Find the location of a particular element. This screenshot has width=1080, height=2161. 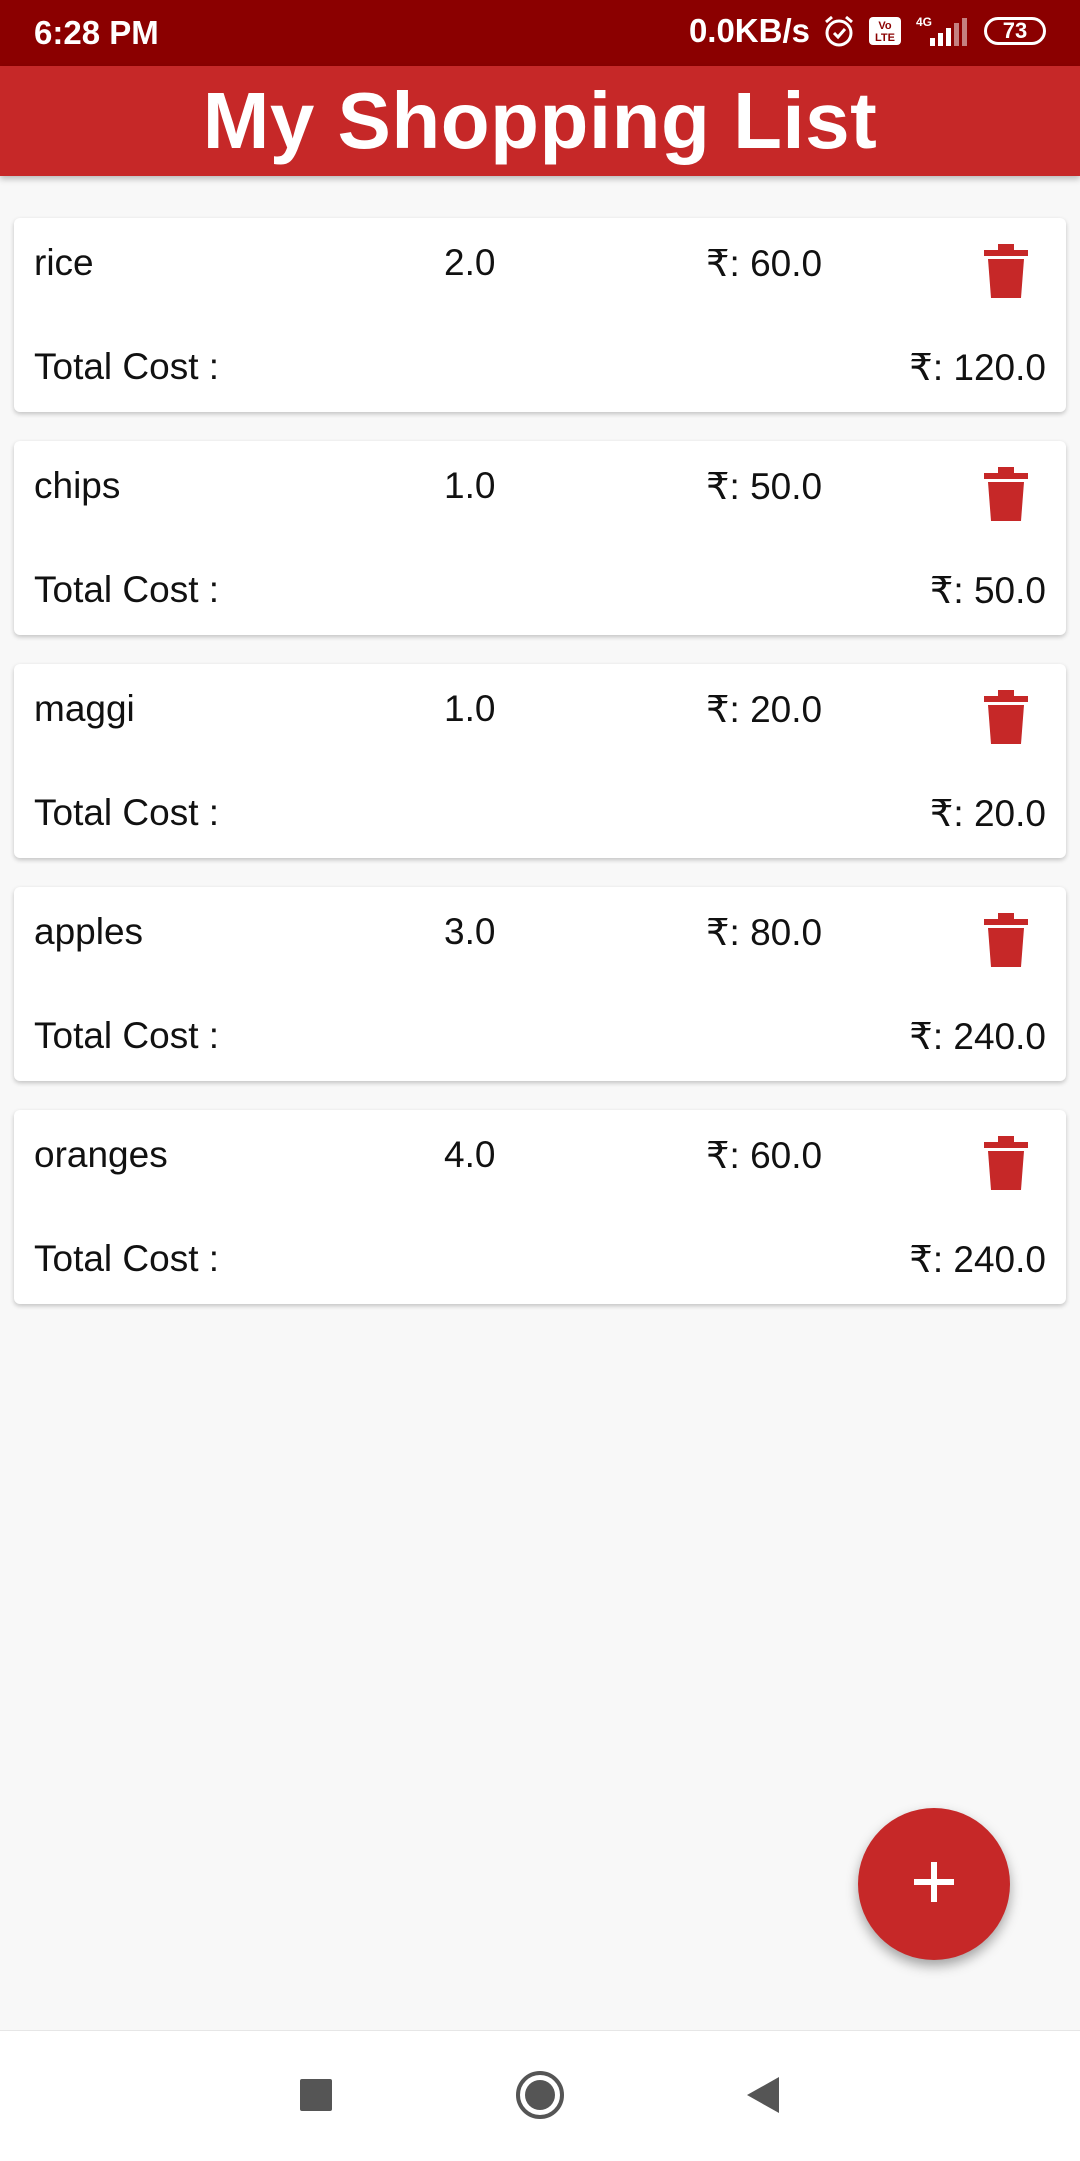

svg-text: LTE is located at coordinates (885, 38).